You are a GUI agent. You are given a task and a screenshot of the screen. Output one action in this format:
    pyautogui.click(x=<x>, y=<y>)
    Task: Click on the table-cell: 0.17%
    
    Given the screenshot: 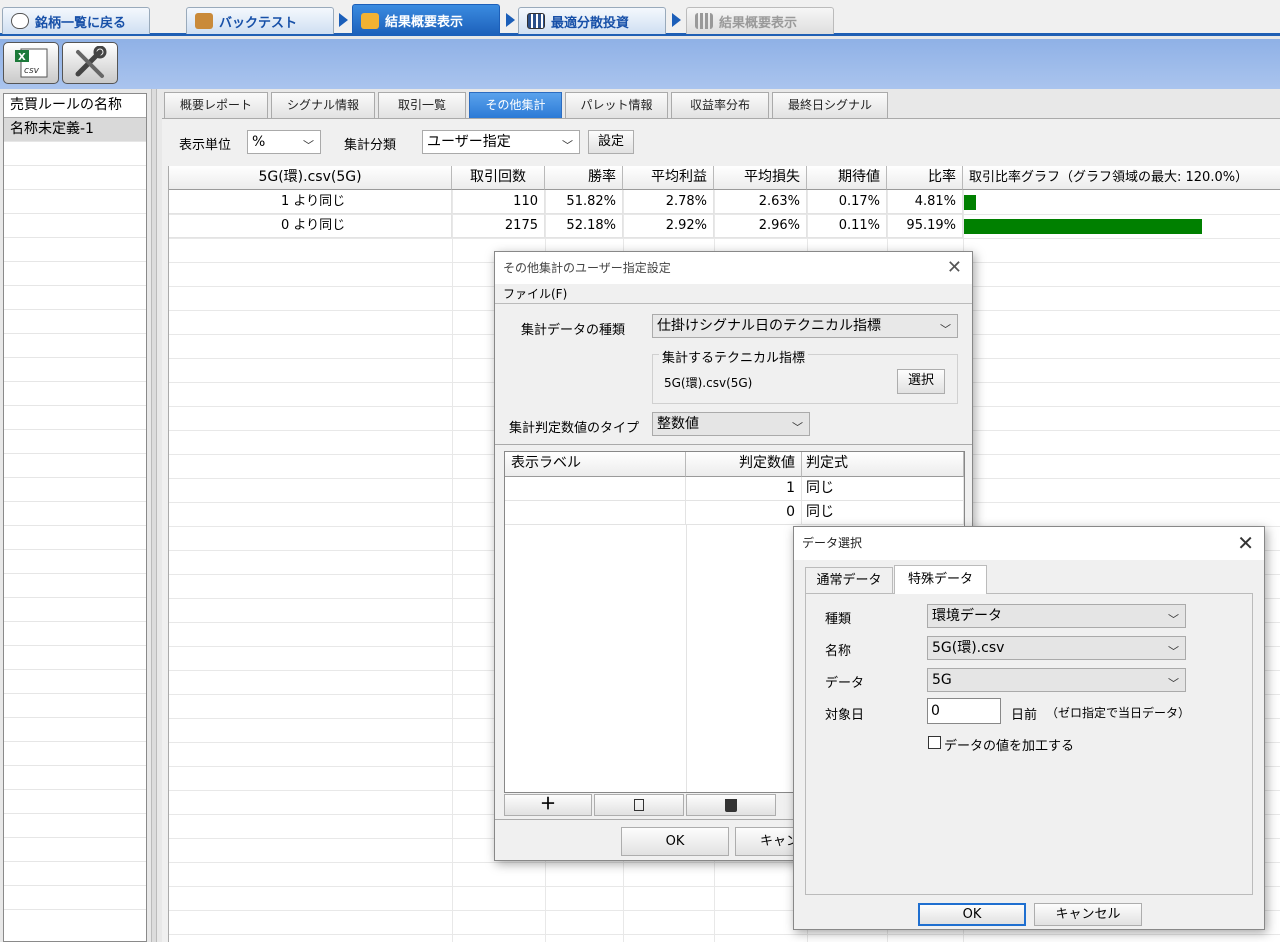 What is the action you would take?
    pyautogui.click(x=847, y=202)
    